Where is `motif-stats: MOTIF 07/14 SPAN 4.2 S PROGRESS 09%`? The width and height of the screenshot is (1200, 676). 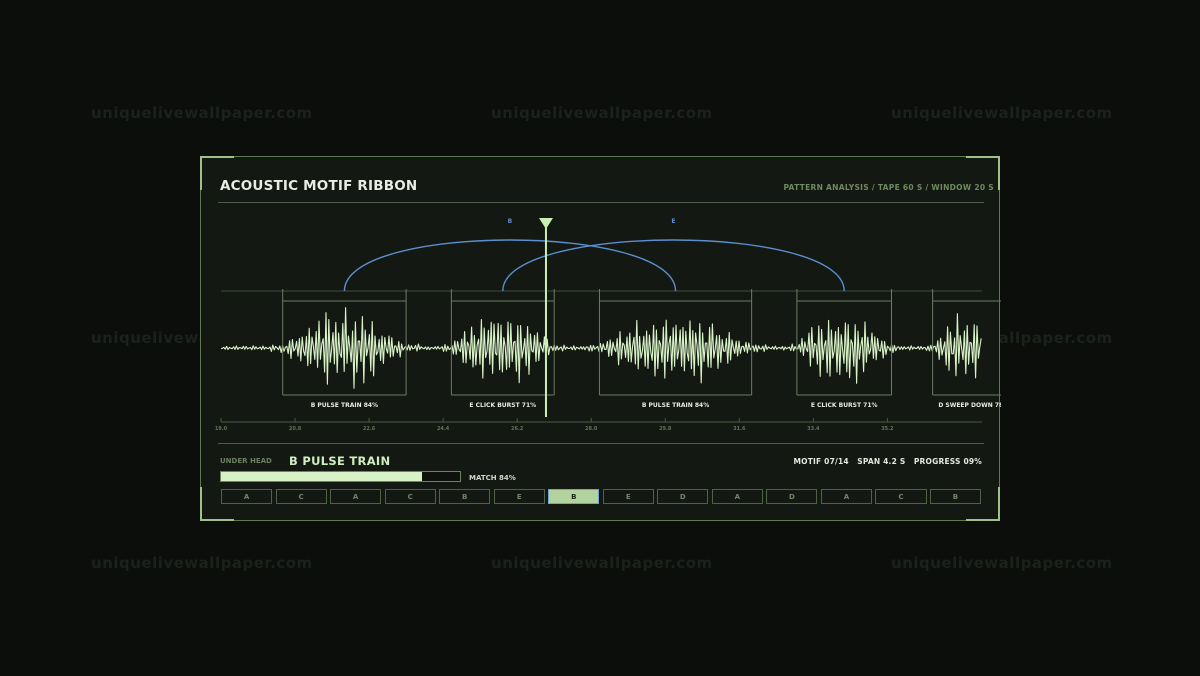 motif-stats: MOTIF 07/14 SPAN 4.2 S PROGRESS 09% is located at coordinates (887, 461).